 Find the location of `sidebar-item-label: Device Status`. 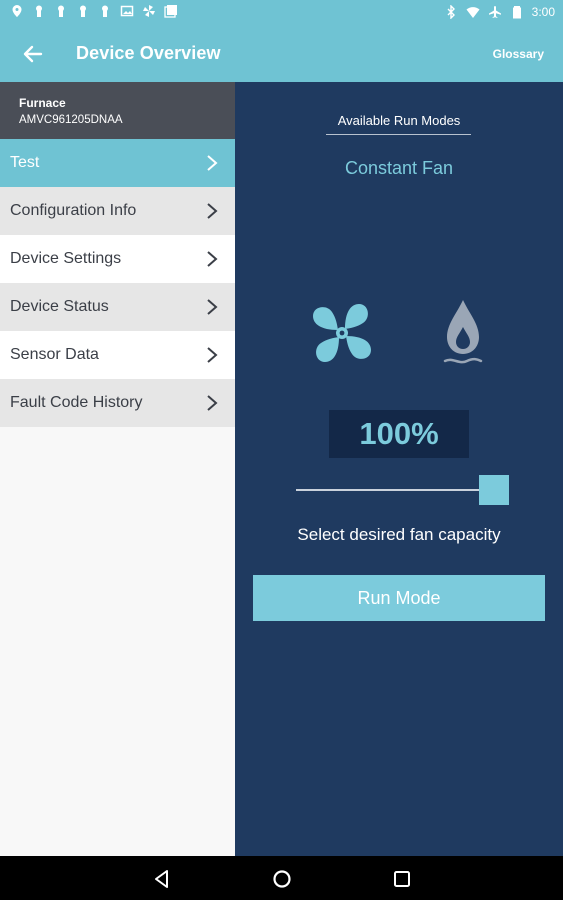

sidebar-item-label: Device Status is located at coordinates (59, 306).